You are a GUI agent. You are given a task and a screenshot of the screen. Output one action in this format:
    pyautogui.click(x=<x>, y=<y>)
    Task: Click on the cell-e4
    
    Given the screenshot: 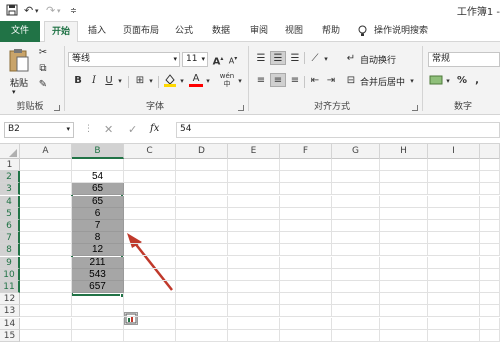 What is the action you would take?
    pyautogui.click(x=254, y=201)
    